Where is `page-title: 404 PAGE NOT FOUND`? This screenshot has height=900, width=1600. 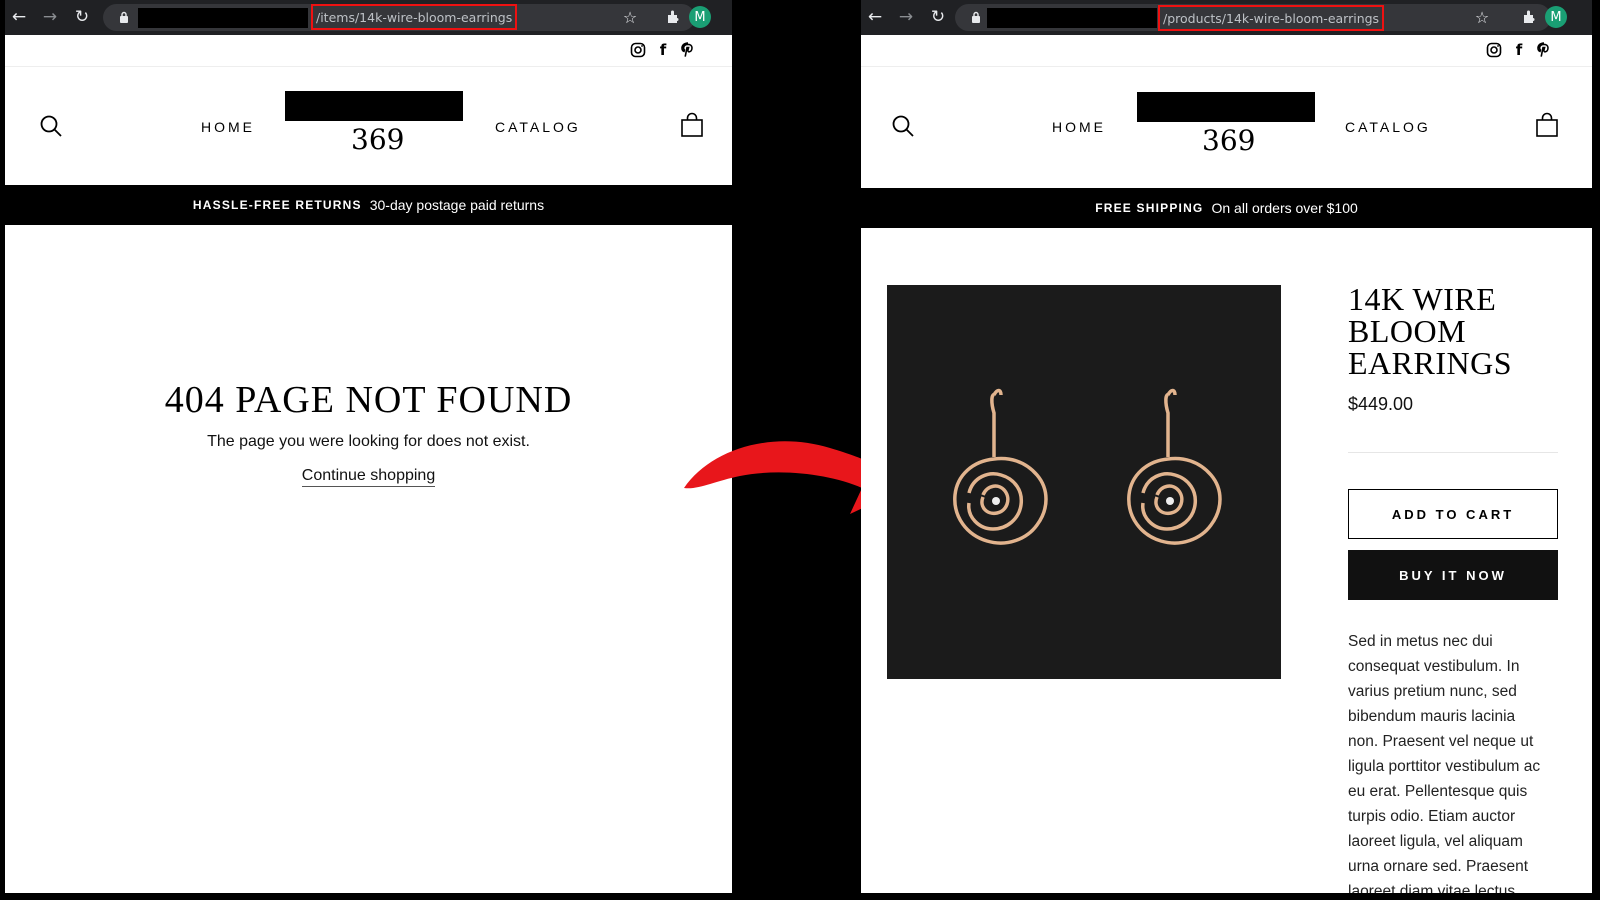
page-title: 404 PAGE NOT FOUND is located at coordinates (368, 400).